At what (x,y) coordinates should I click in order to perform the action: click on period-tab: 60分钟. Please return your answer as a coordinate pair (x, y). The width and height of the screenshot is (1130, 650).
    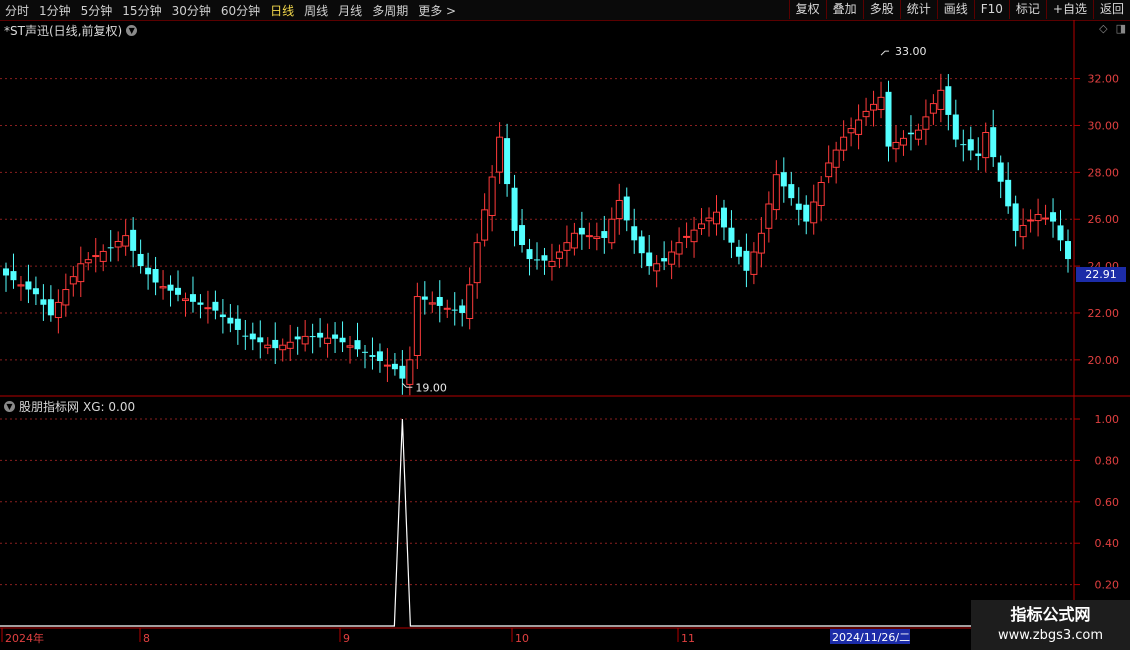
    Looking at the image, I should click on (240, 10).